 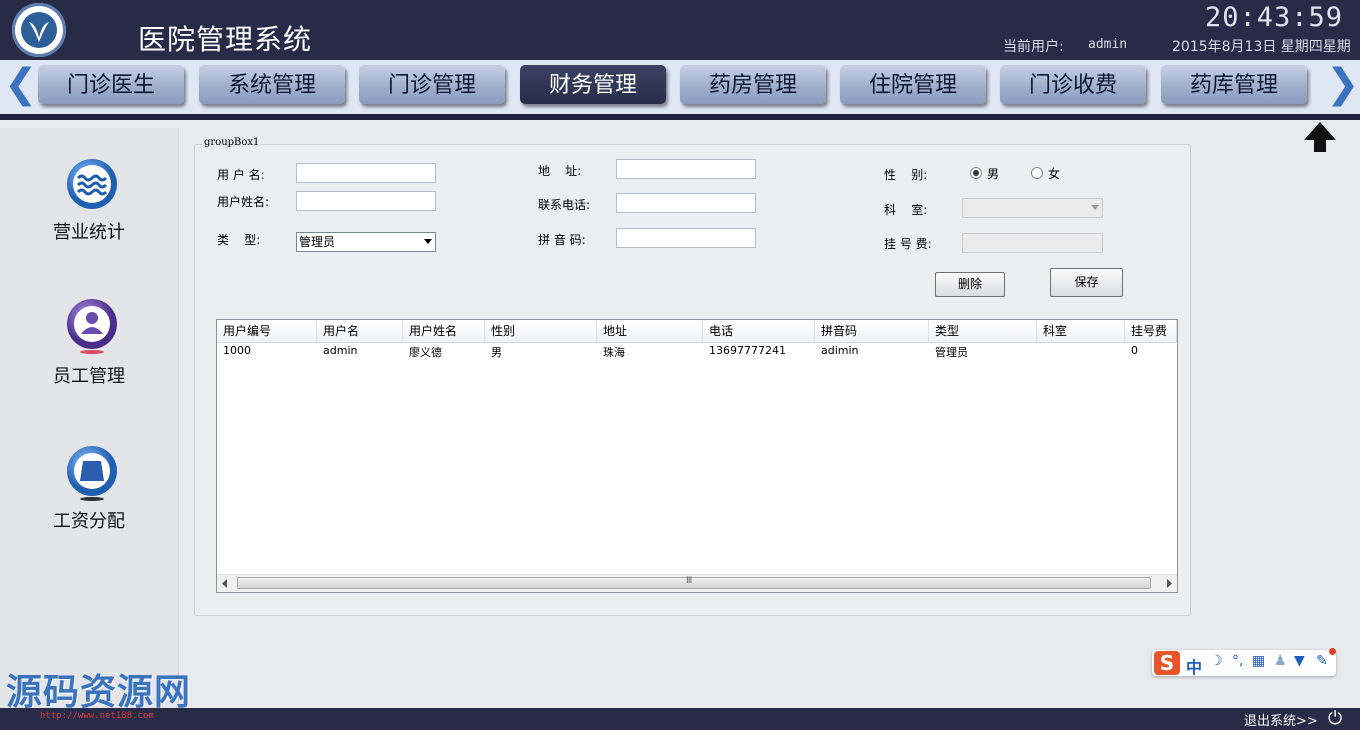 I want to click on ime-toolbar: S 中 ☽ °, ▦ ♟ ▼ ✎, so click(x=1244, y=663).